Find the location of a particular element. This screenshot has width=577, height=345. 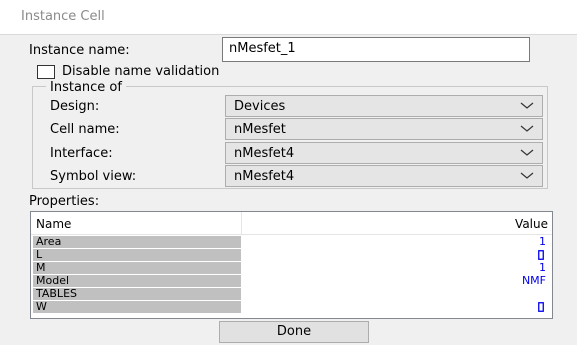

instance-name-label: Instance name: is located at coordinates (79, 50).